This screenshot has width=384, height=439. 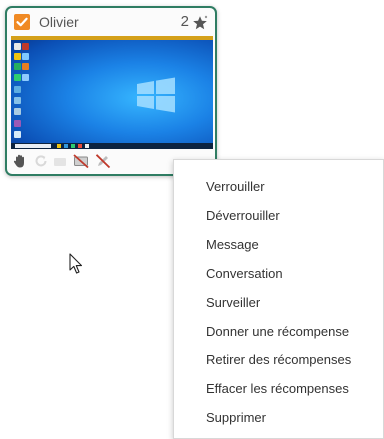 What do you see at coordinates (60, 161) in the screenshot?
I see `screen-icon` at bounding box center [60, 161].